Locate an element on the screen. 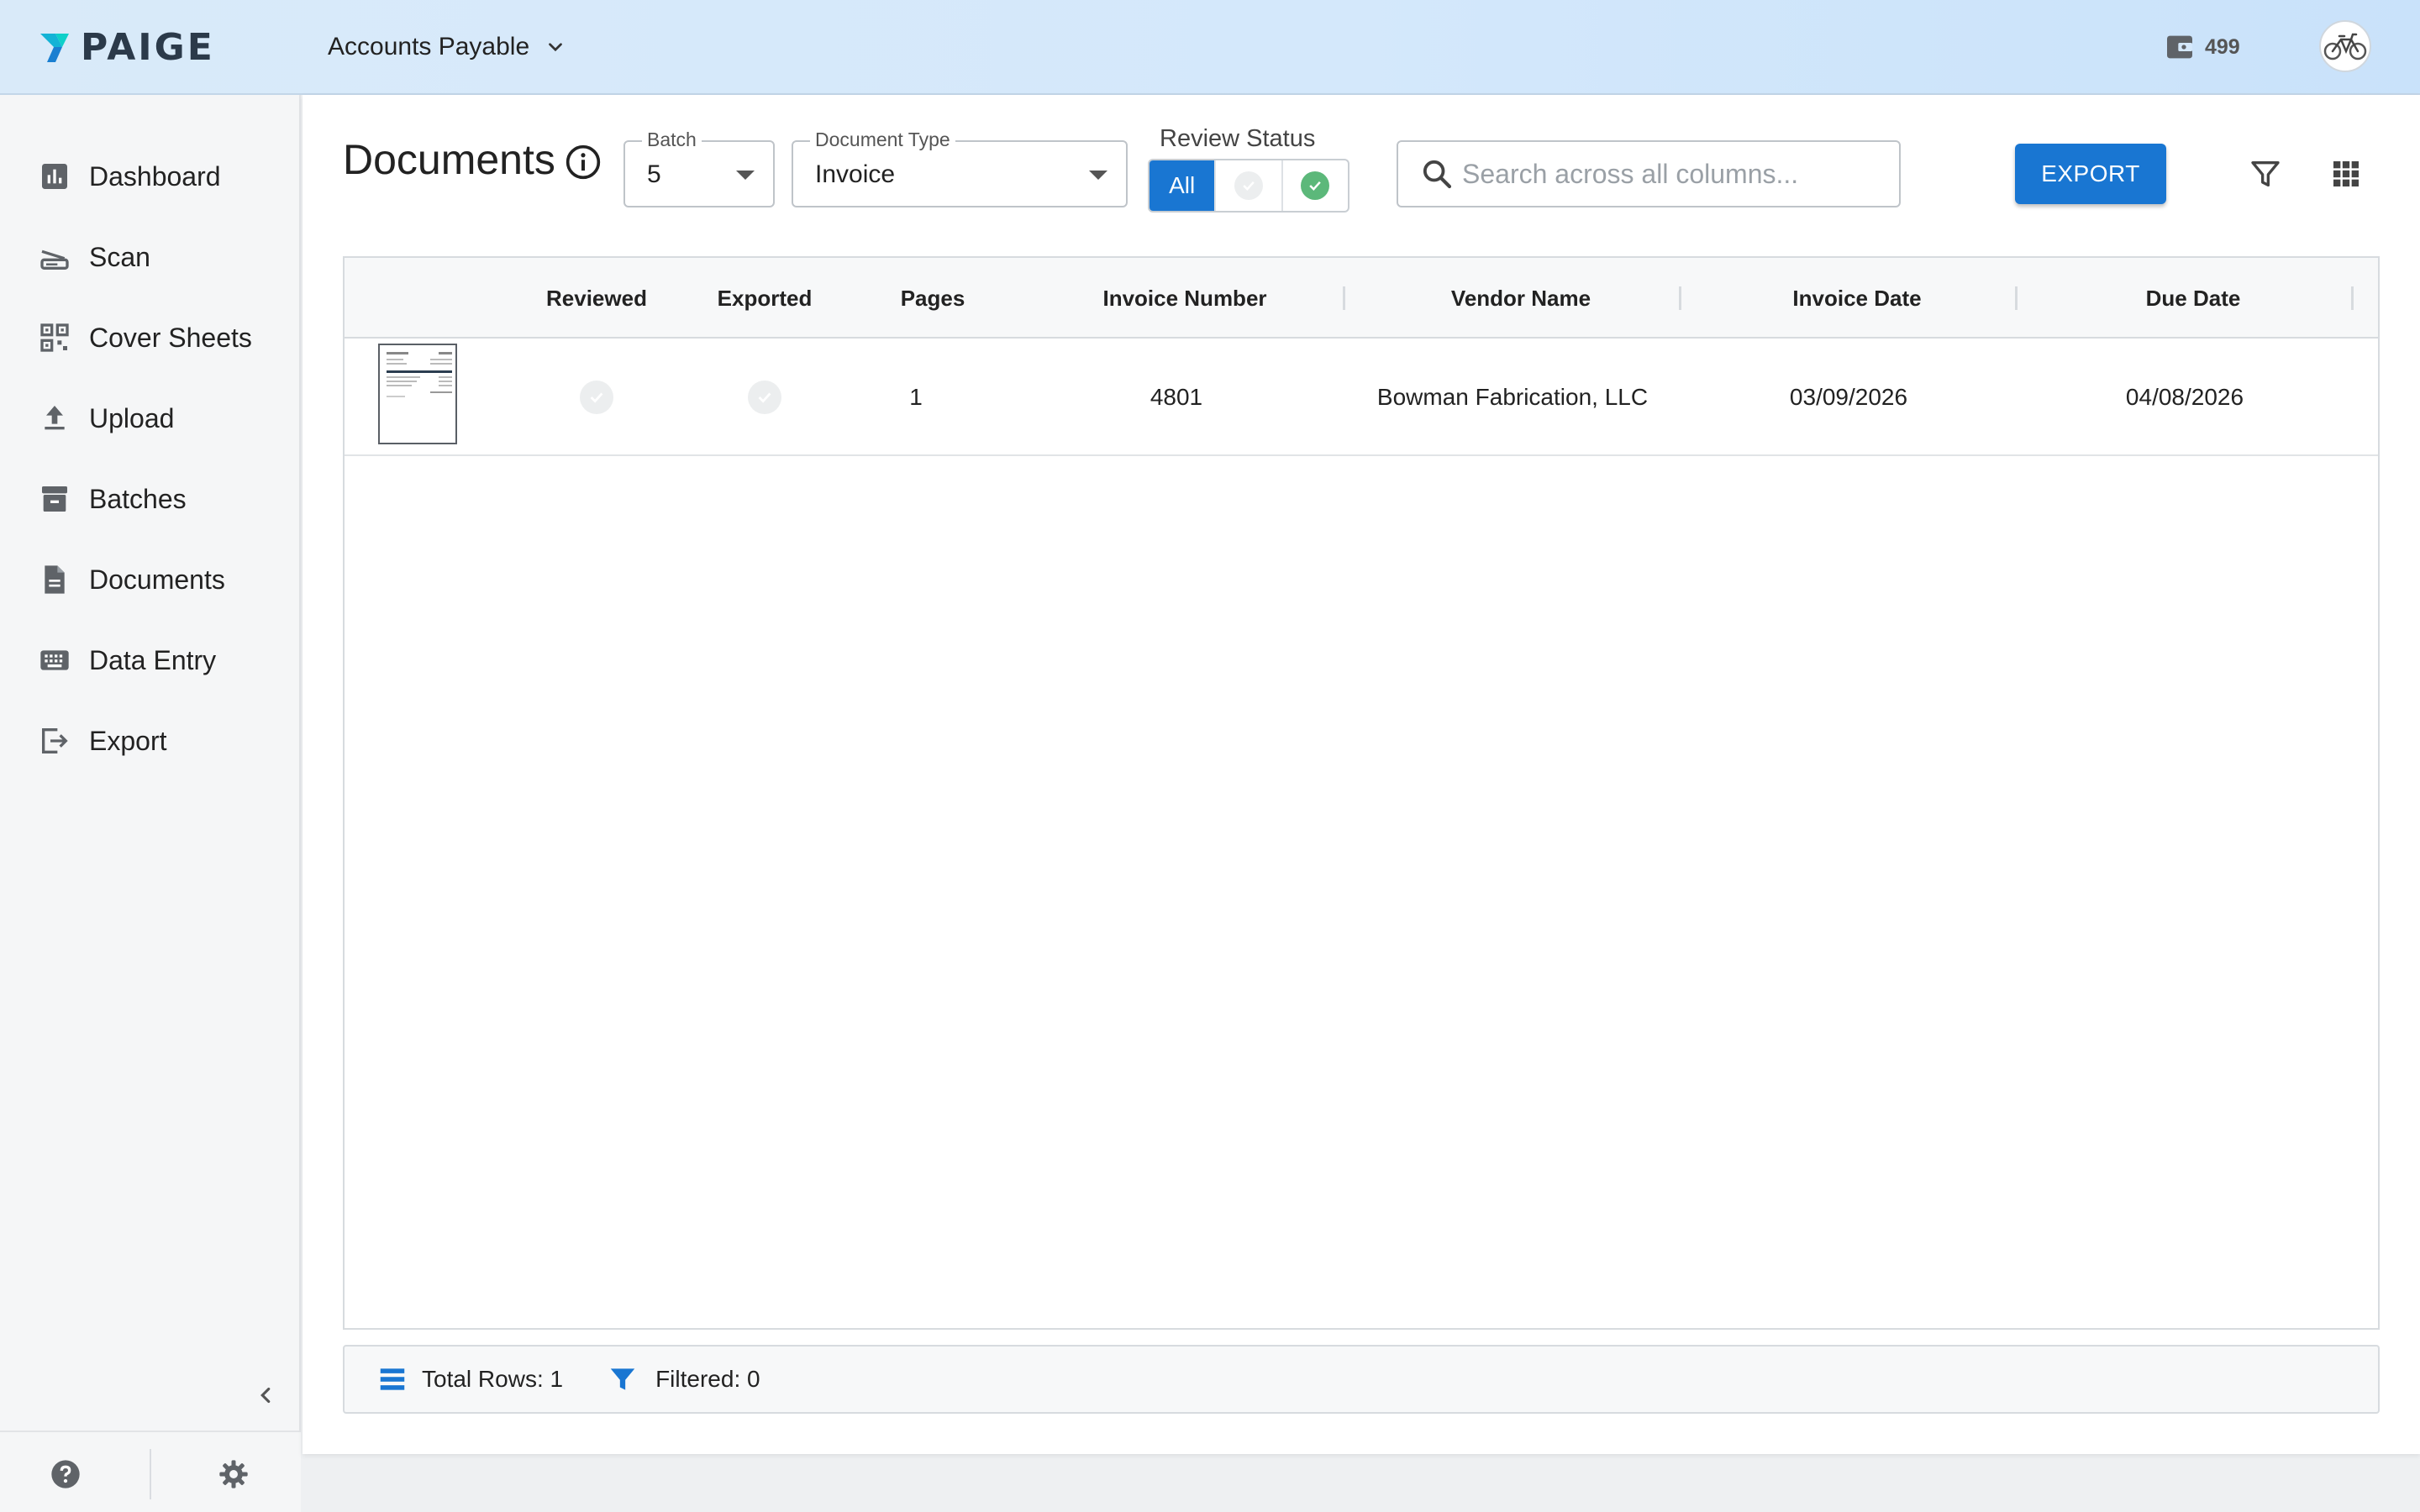  pages-cell: 1 is located at coordinates (916, 397).